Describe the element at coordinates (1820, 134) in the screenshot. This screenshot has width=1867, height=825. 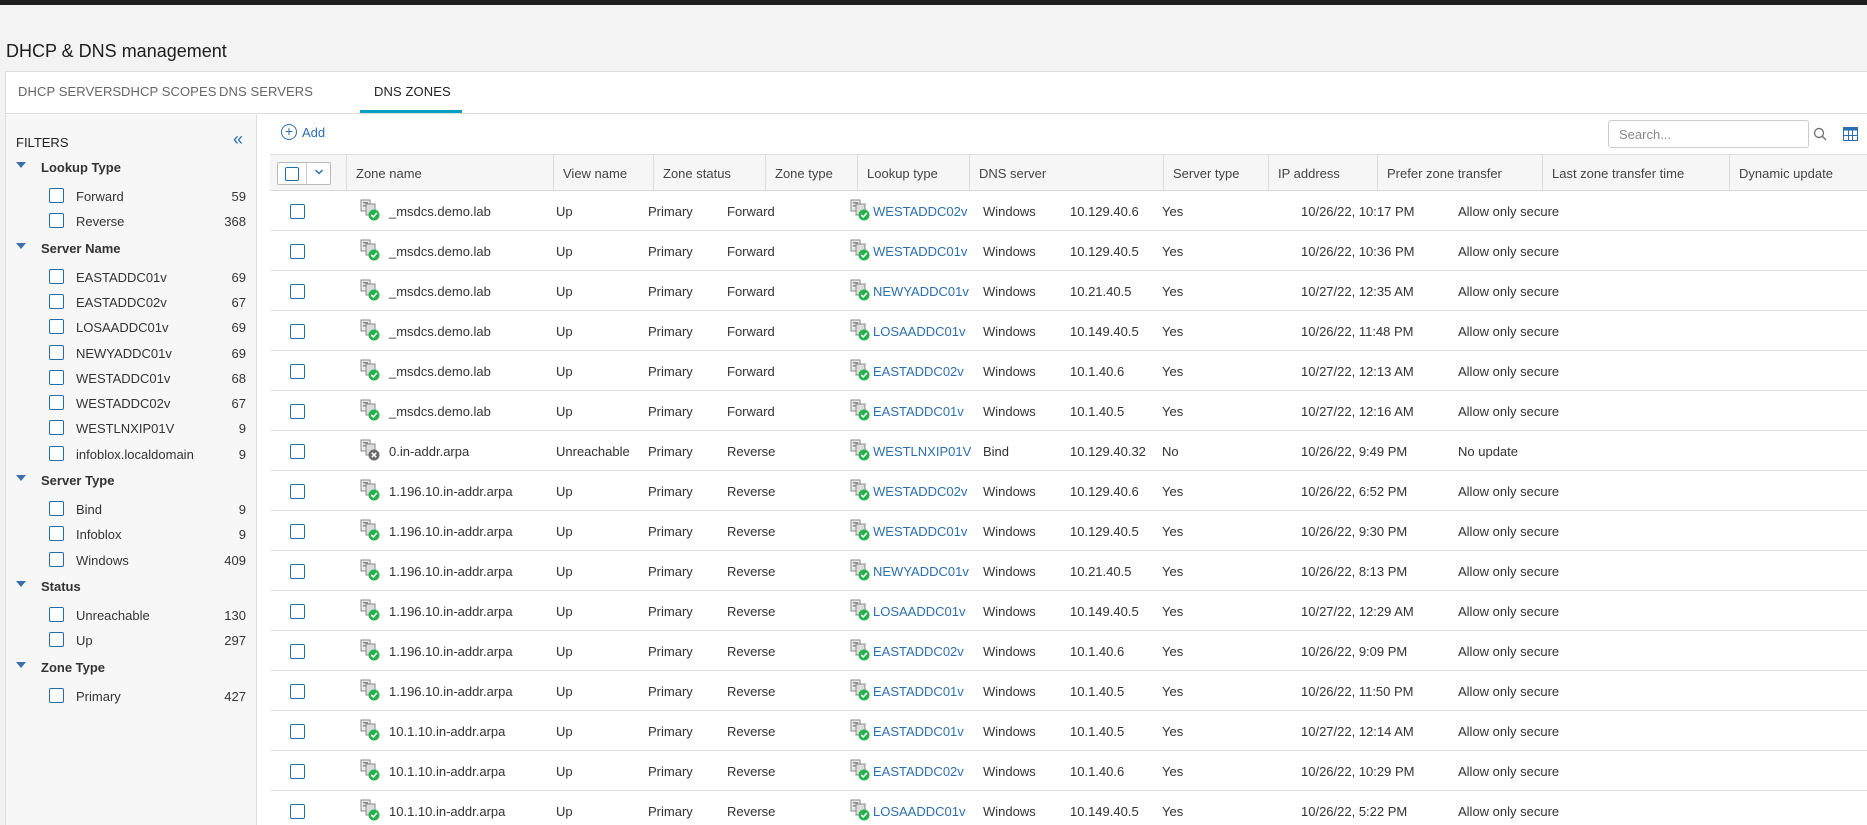
I see `search-icon` at that location.